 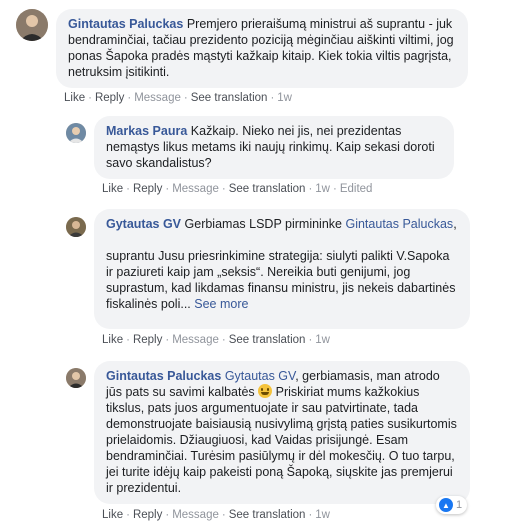 I want to click on see-more-link: See more, so click(x=221, y=304).